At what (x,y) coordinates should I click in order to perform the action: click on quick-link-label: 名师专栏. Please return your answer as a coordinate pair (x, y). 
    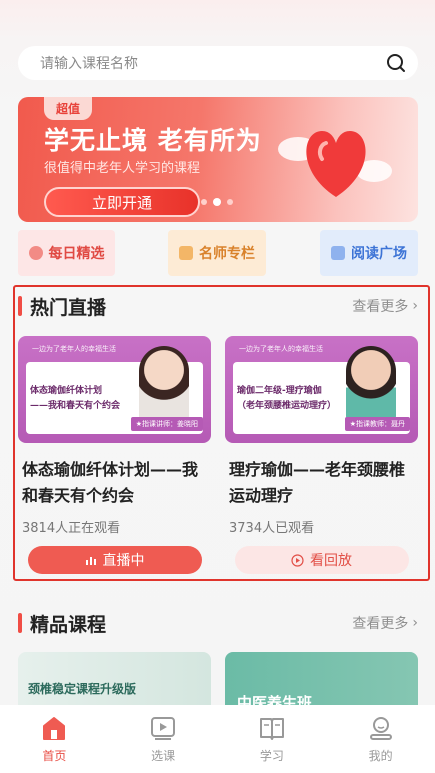
    Looking at the image, I should click on (227, 254).